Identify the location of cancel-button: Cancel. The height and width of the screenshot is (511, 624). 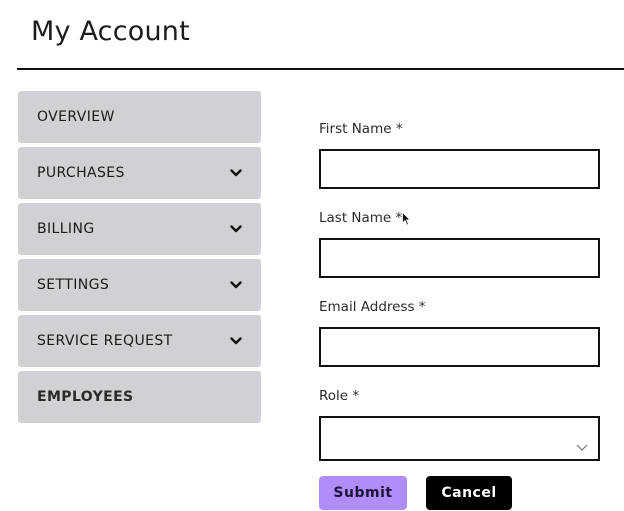
(469, 493).